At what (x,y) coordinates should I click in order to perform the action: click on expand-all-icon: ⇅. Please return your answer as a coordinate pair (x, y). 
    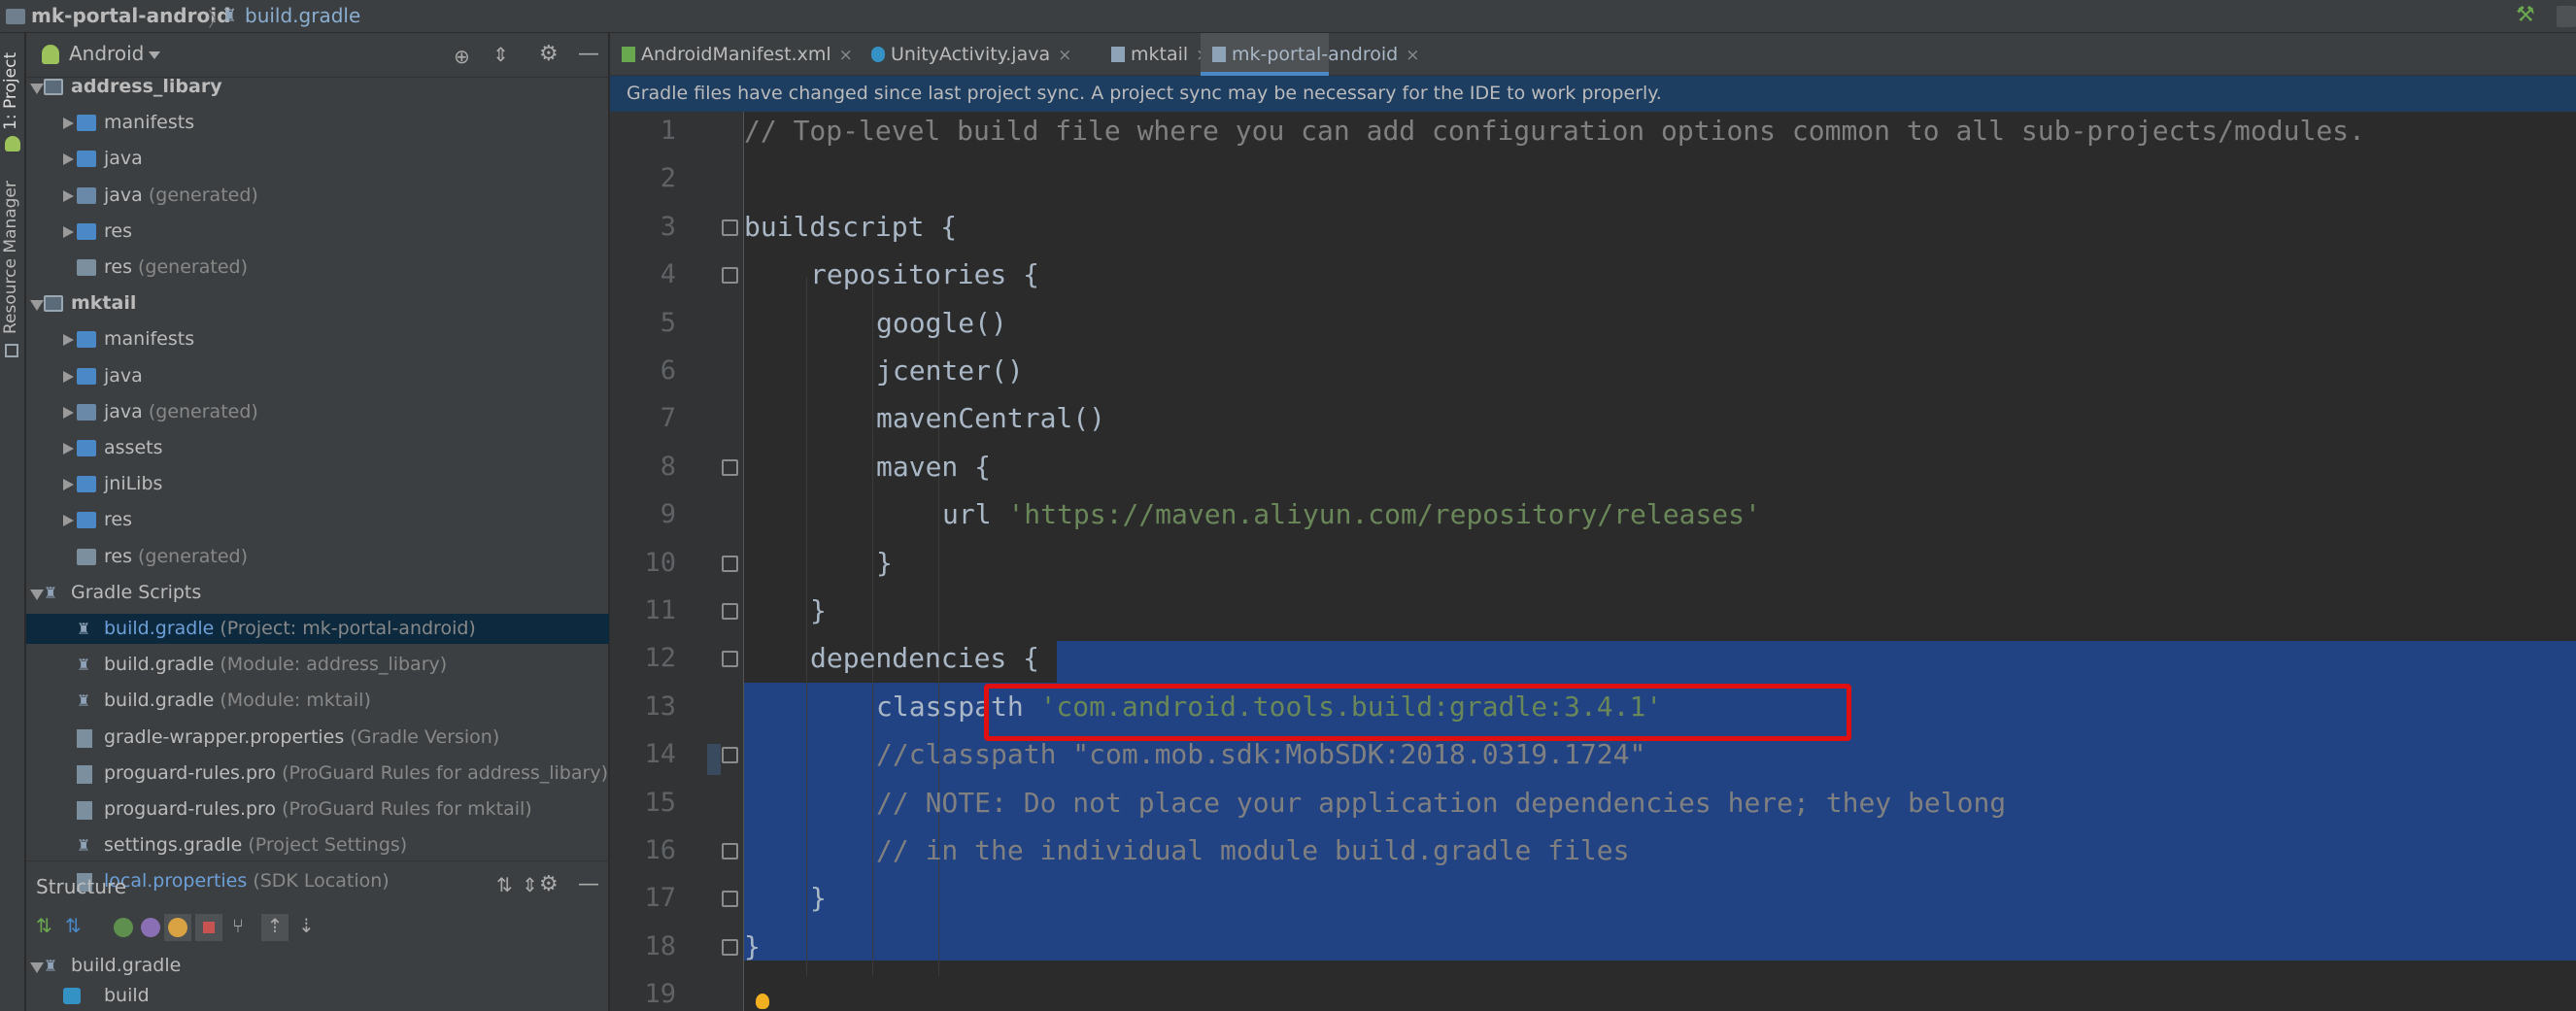
    Looking at the image, I should click on (504, 884).